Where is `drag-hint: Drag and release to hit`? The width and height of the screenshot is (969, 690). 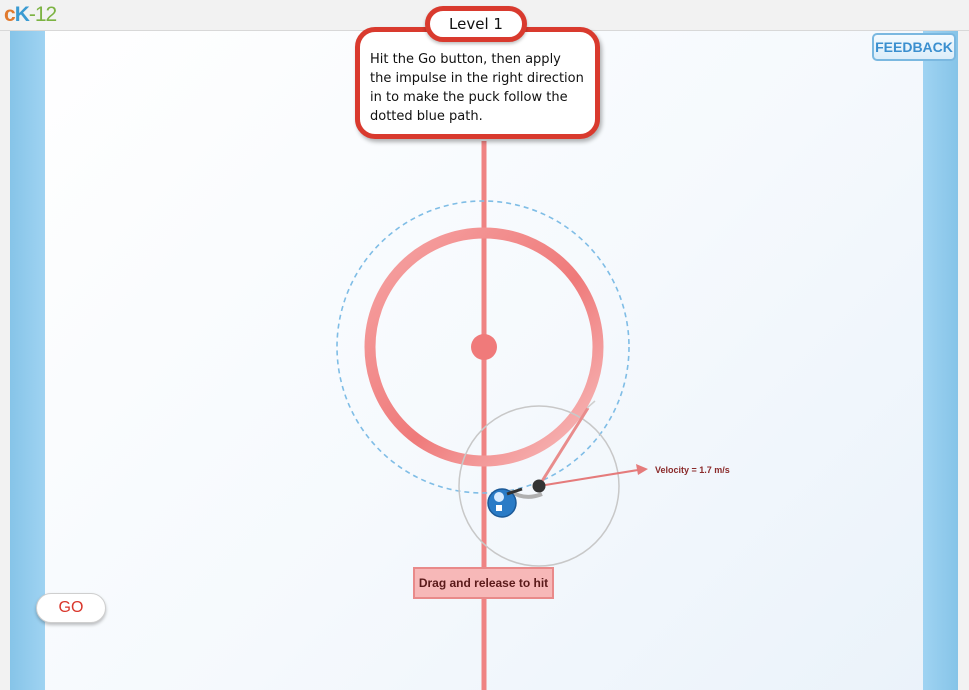 drag-hint: Drag and release to hit is located at coordinates (483, 583).